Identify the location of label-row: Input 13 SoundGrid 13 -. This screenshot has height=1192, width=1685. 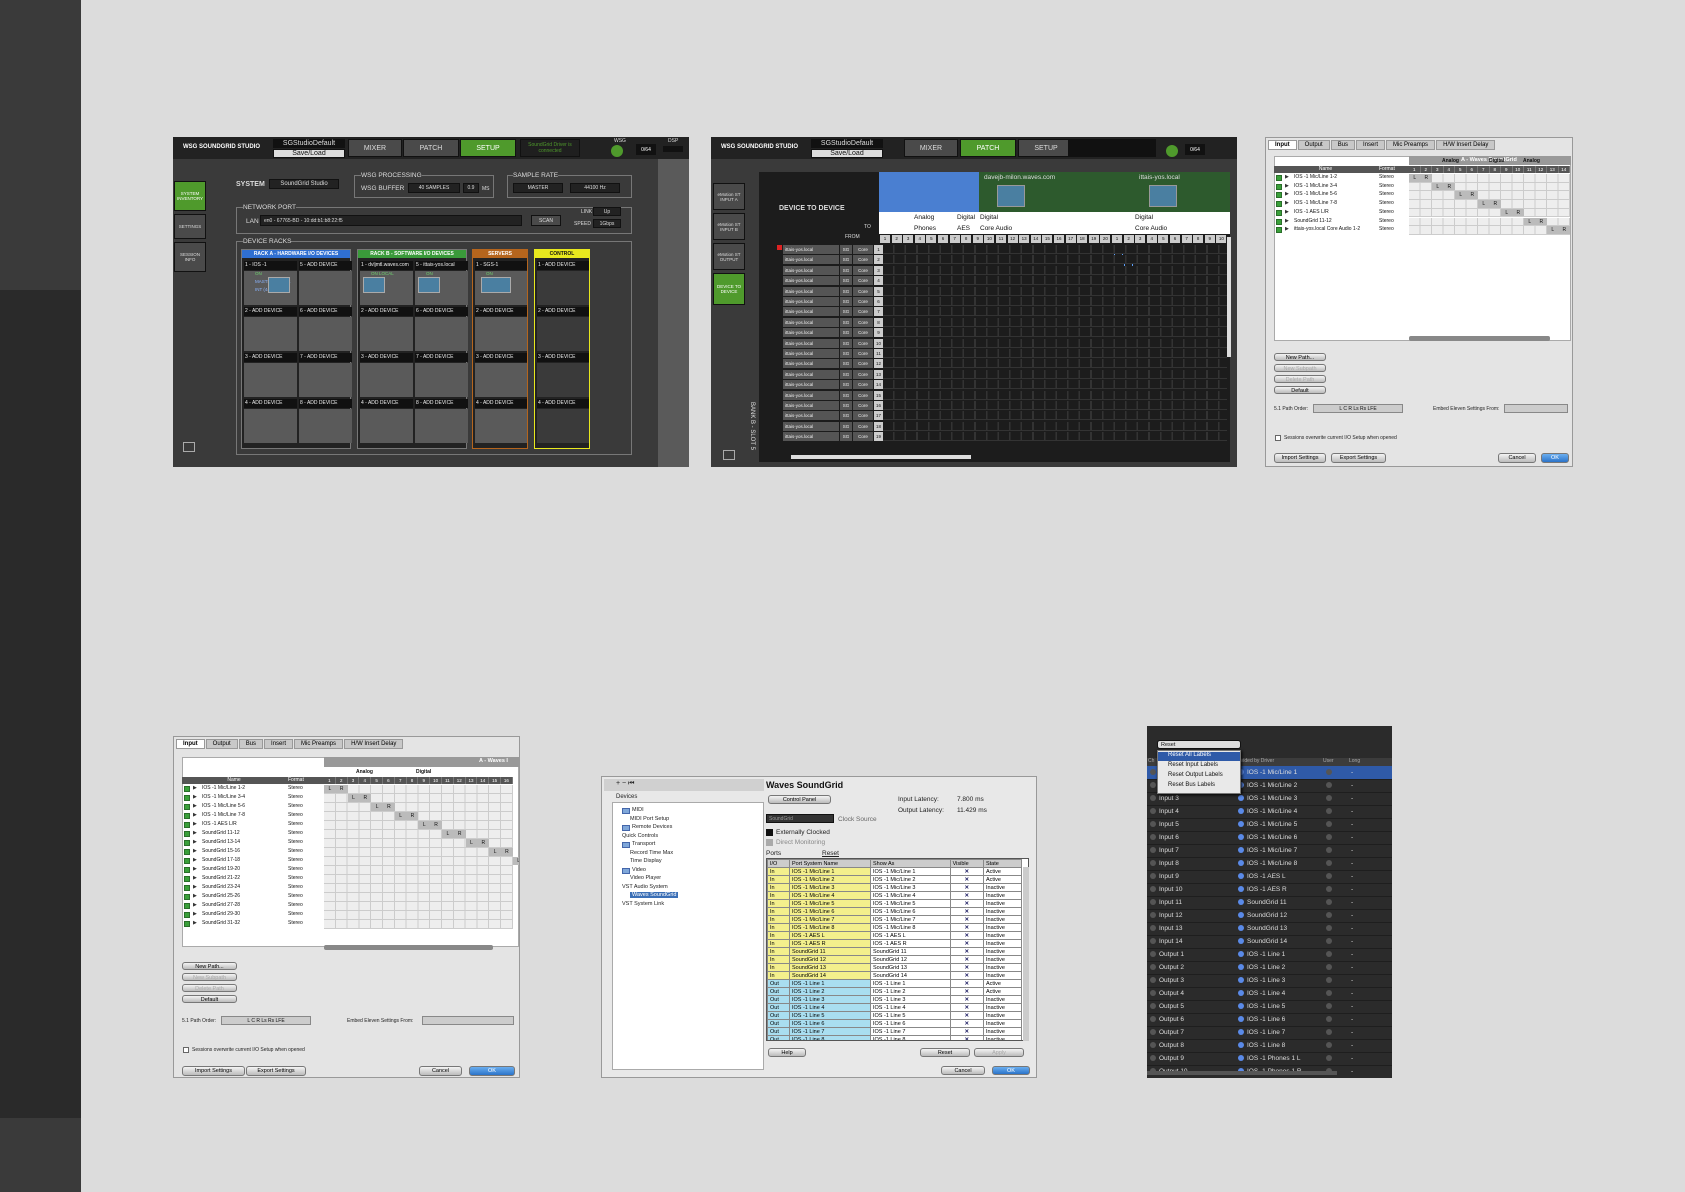
(1269, 929).